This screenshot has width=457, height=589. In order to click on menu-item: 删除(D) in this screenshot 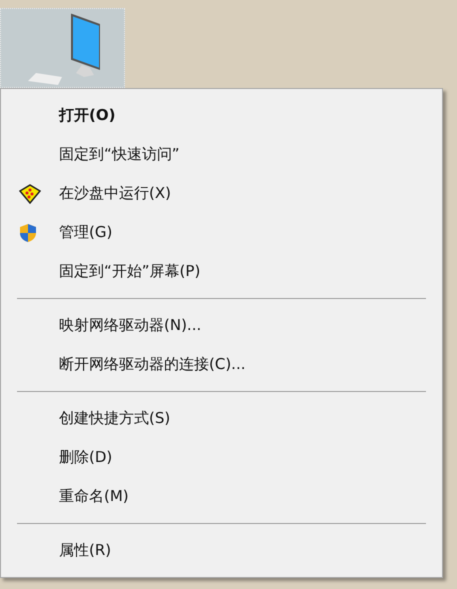, I will do `click(221, 457)`.